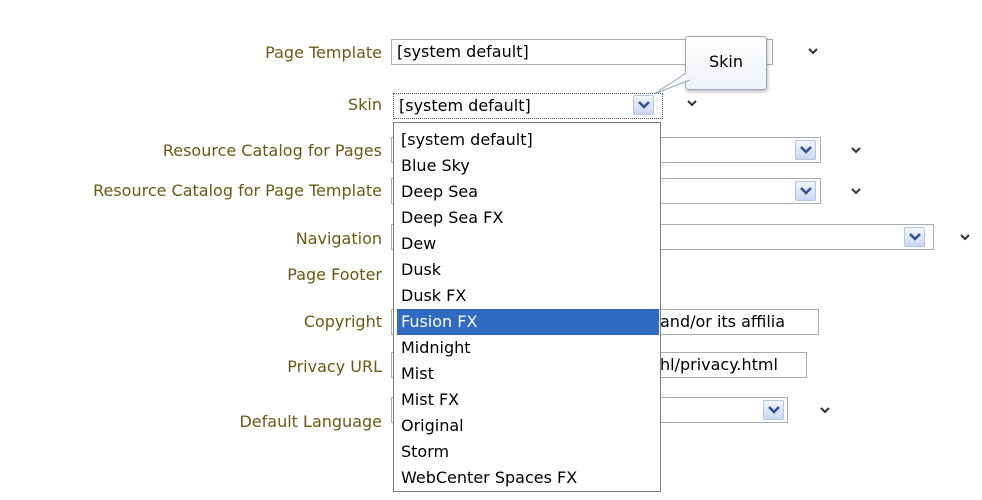 The image size is (982, 500). Describe the element at coordinates (463, 51) in the screenshot. I see `page-template-value: [system default]` at that location.